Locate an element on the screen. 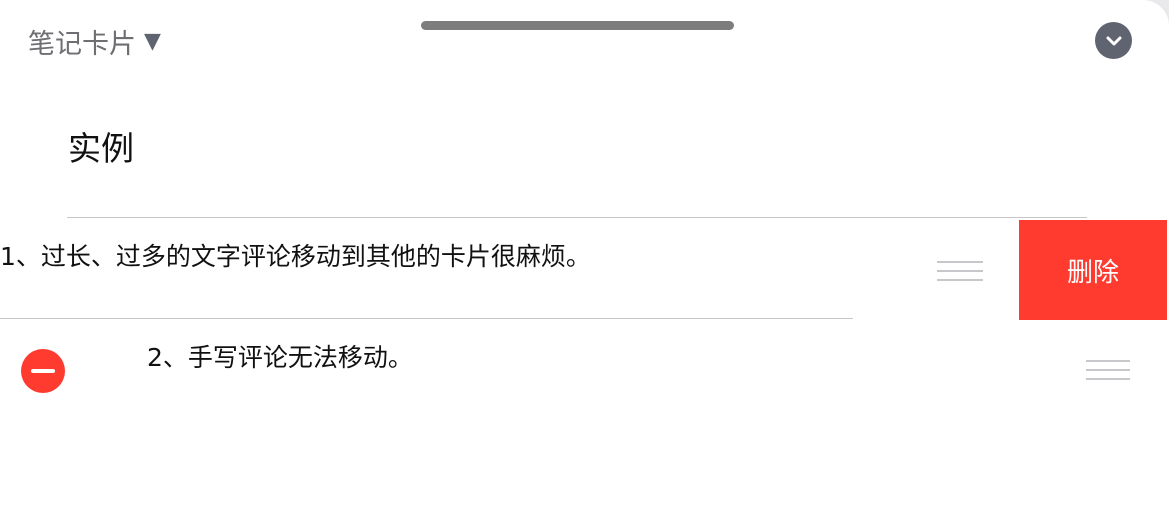  minus-icon is located at coordinates (43, 371).